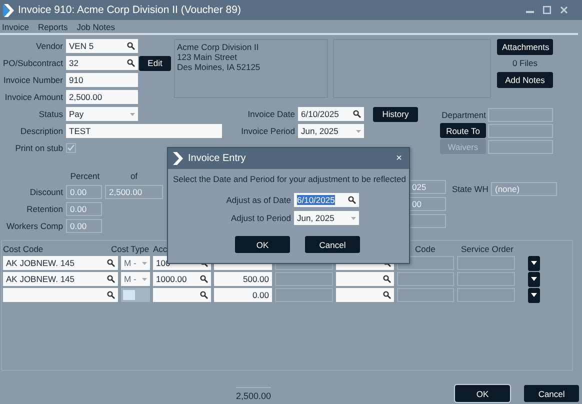  What do you see at coordinates (160, 249) in the screenshot?
I see `column-header: Acc` at bounding box center [160, 249].